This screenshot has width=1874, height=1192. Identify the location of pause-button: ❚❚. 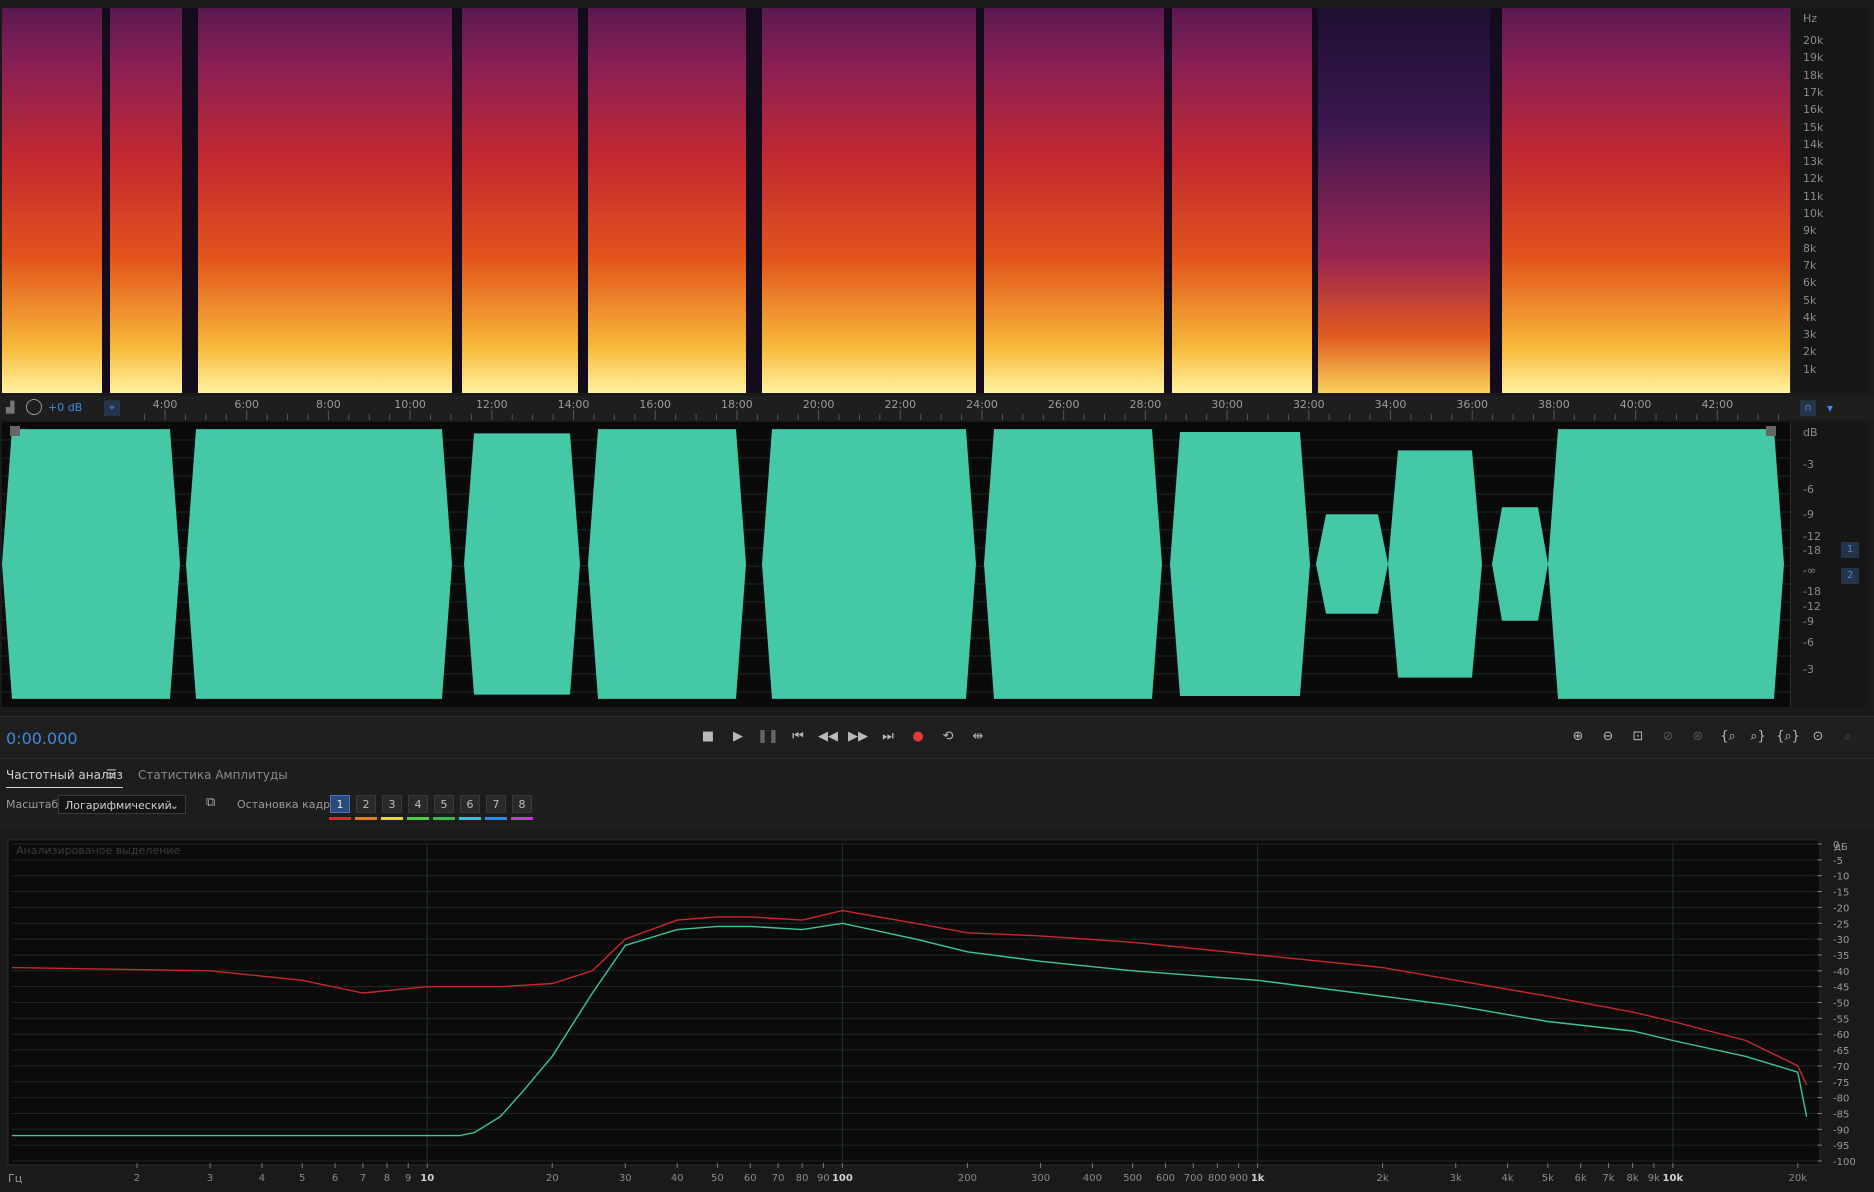
(768, 737).